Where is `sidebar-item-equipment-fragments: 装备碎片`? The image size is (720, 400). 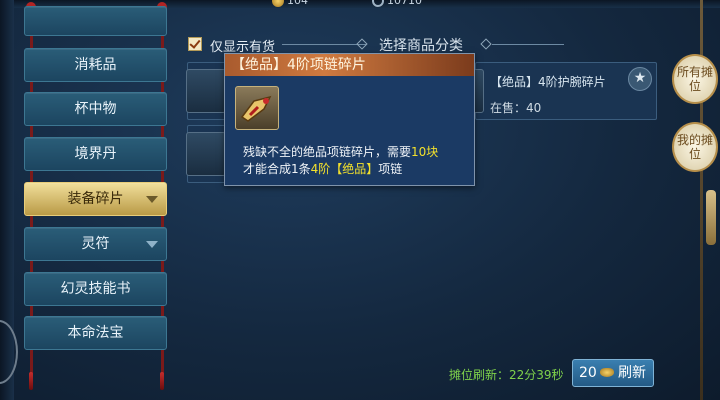 sidebar-item-equipment-fragments: 装备碎片 is located at coordinates (95, 199).